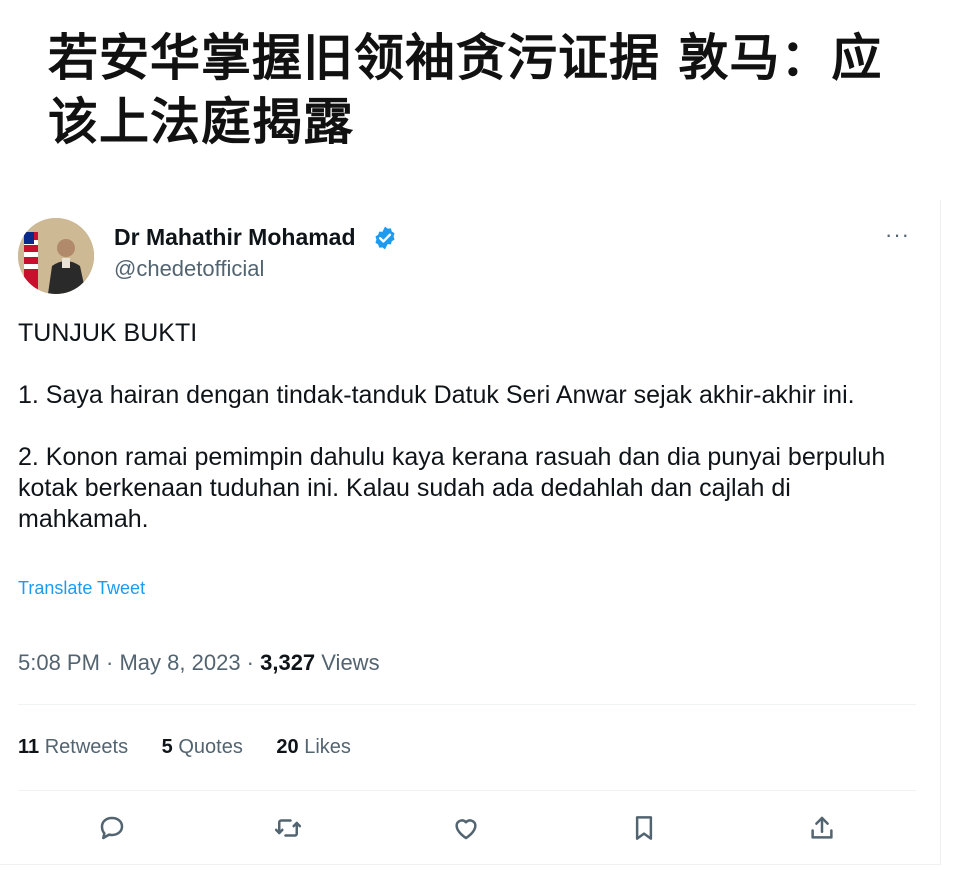  I want to click on views-count: 3,327, so click(288, 662).